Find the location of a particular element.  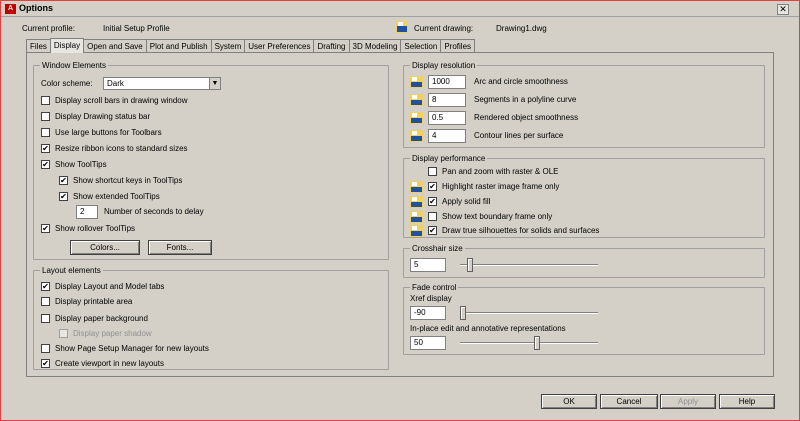

checkbox-row: ✔ Show rollover ToolTips is located at coordinates (88, 228).